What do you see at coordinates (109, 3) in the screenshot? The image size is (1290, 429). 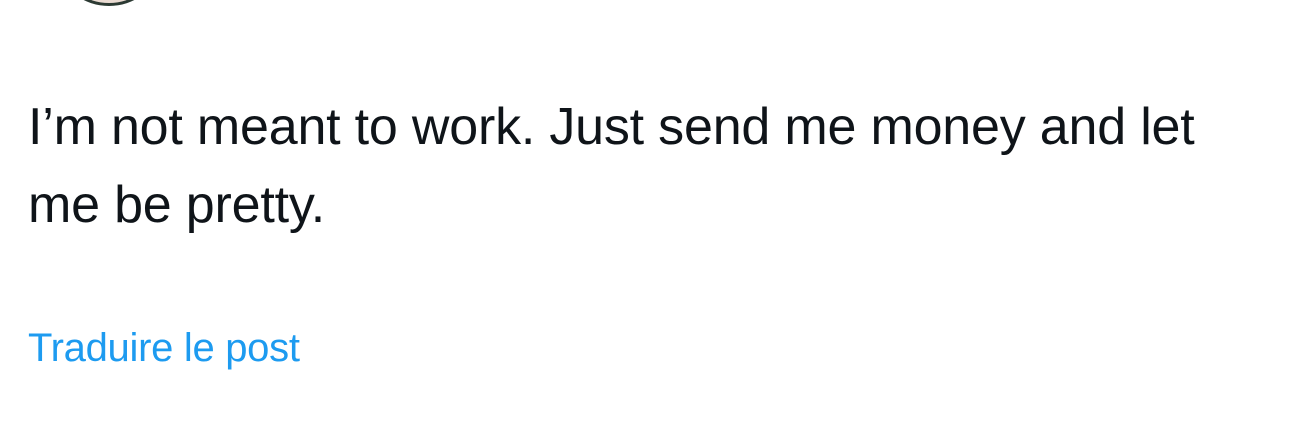 I see `avatar` at bounding box center [109, 3].